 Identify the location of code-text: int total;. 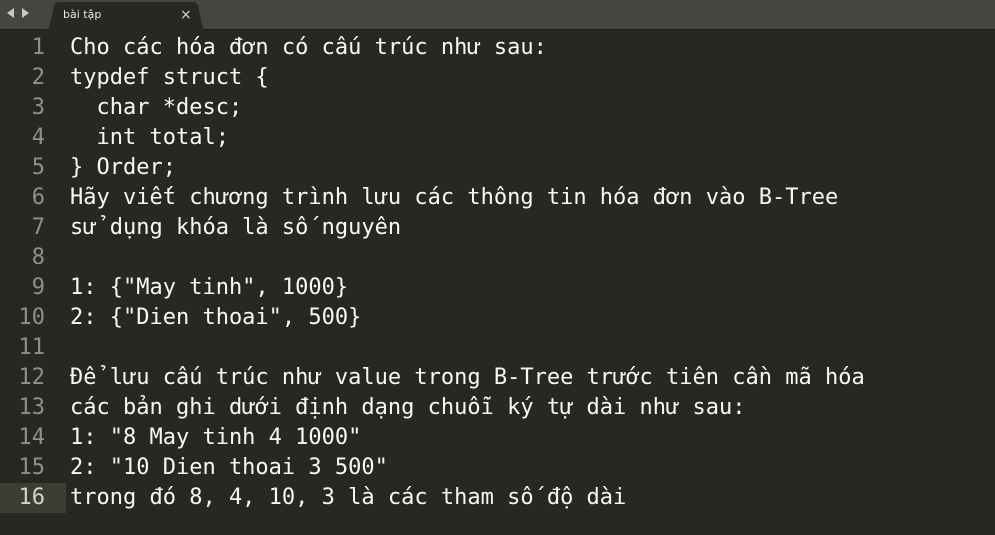
(149, 137).